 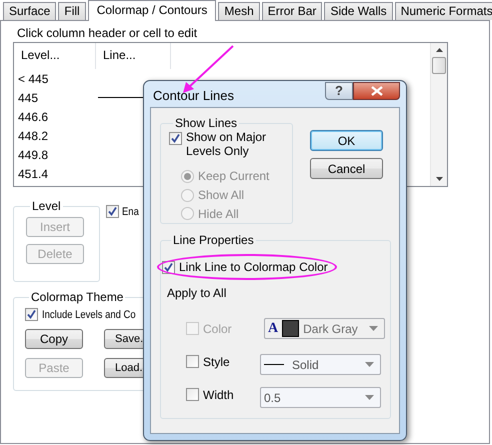 What do you see at coordinates (206, 123) in the screenshot?
I see `group-title: Show Lines` at bounding box center [206, 123].